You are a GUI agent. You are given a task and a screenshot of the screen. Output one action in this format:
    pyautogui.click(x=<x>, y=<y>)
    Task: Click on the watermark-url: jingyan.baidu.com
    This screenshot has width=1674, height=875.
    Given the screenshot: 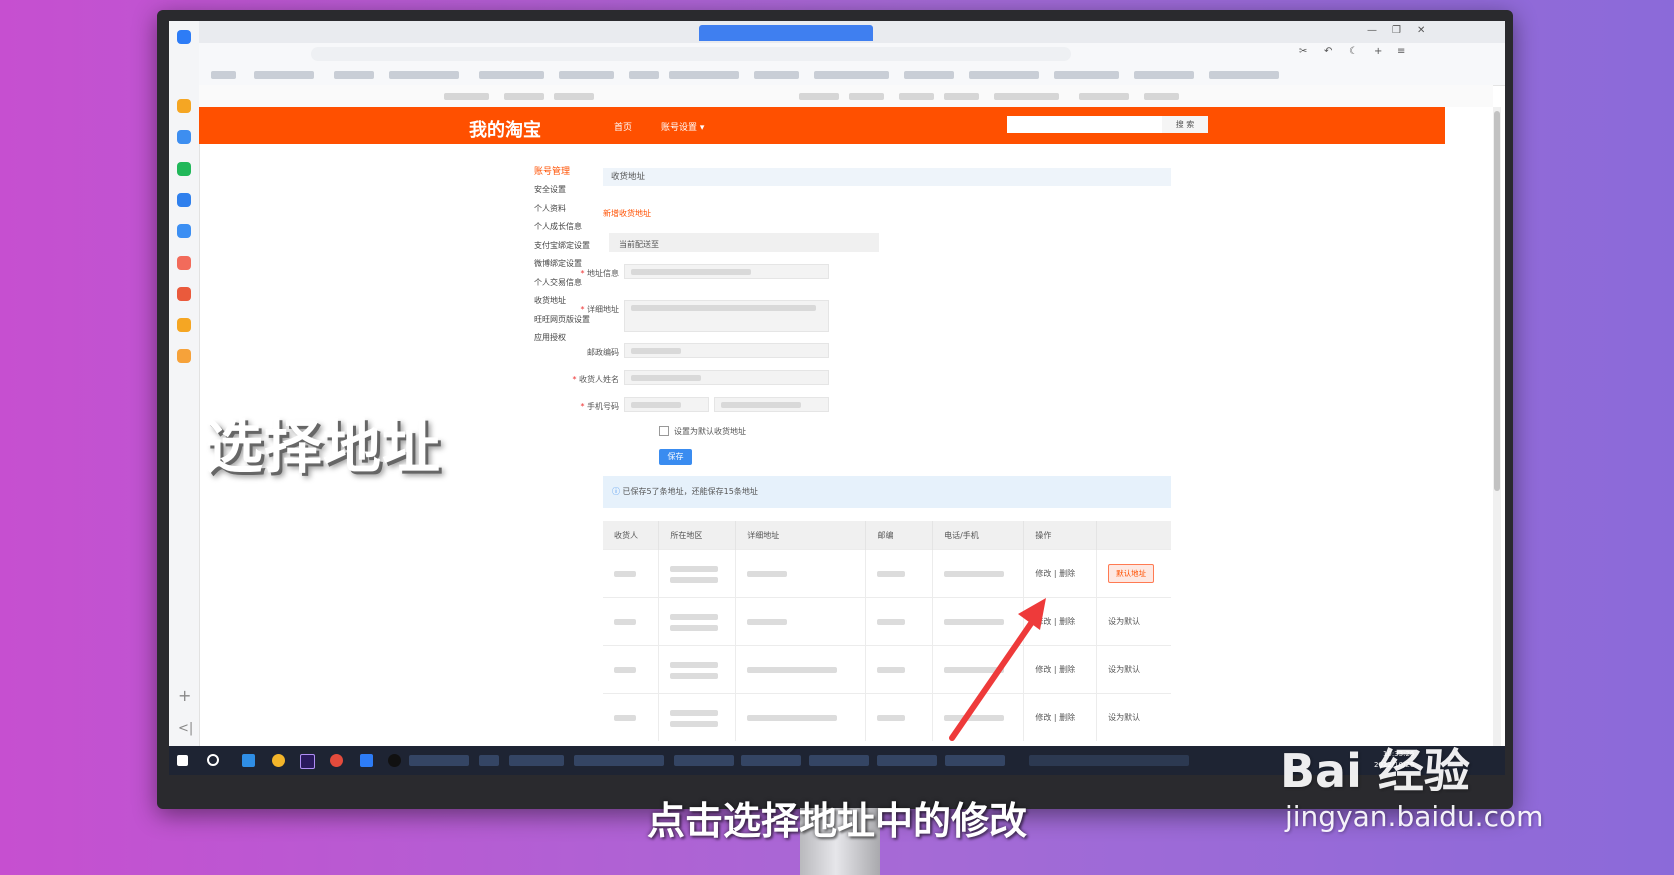 What is the action you would take?
    pyautogui.click(x=1414, y=816)
    